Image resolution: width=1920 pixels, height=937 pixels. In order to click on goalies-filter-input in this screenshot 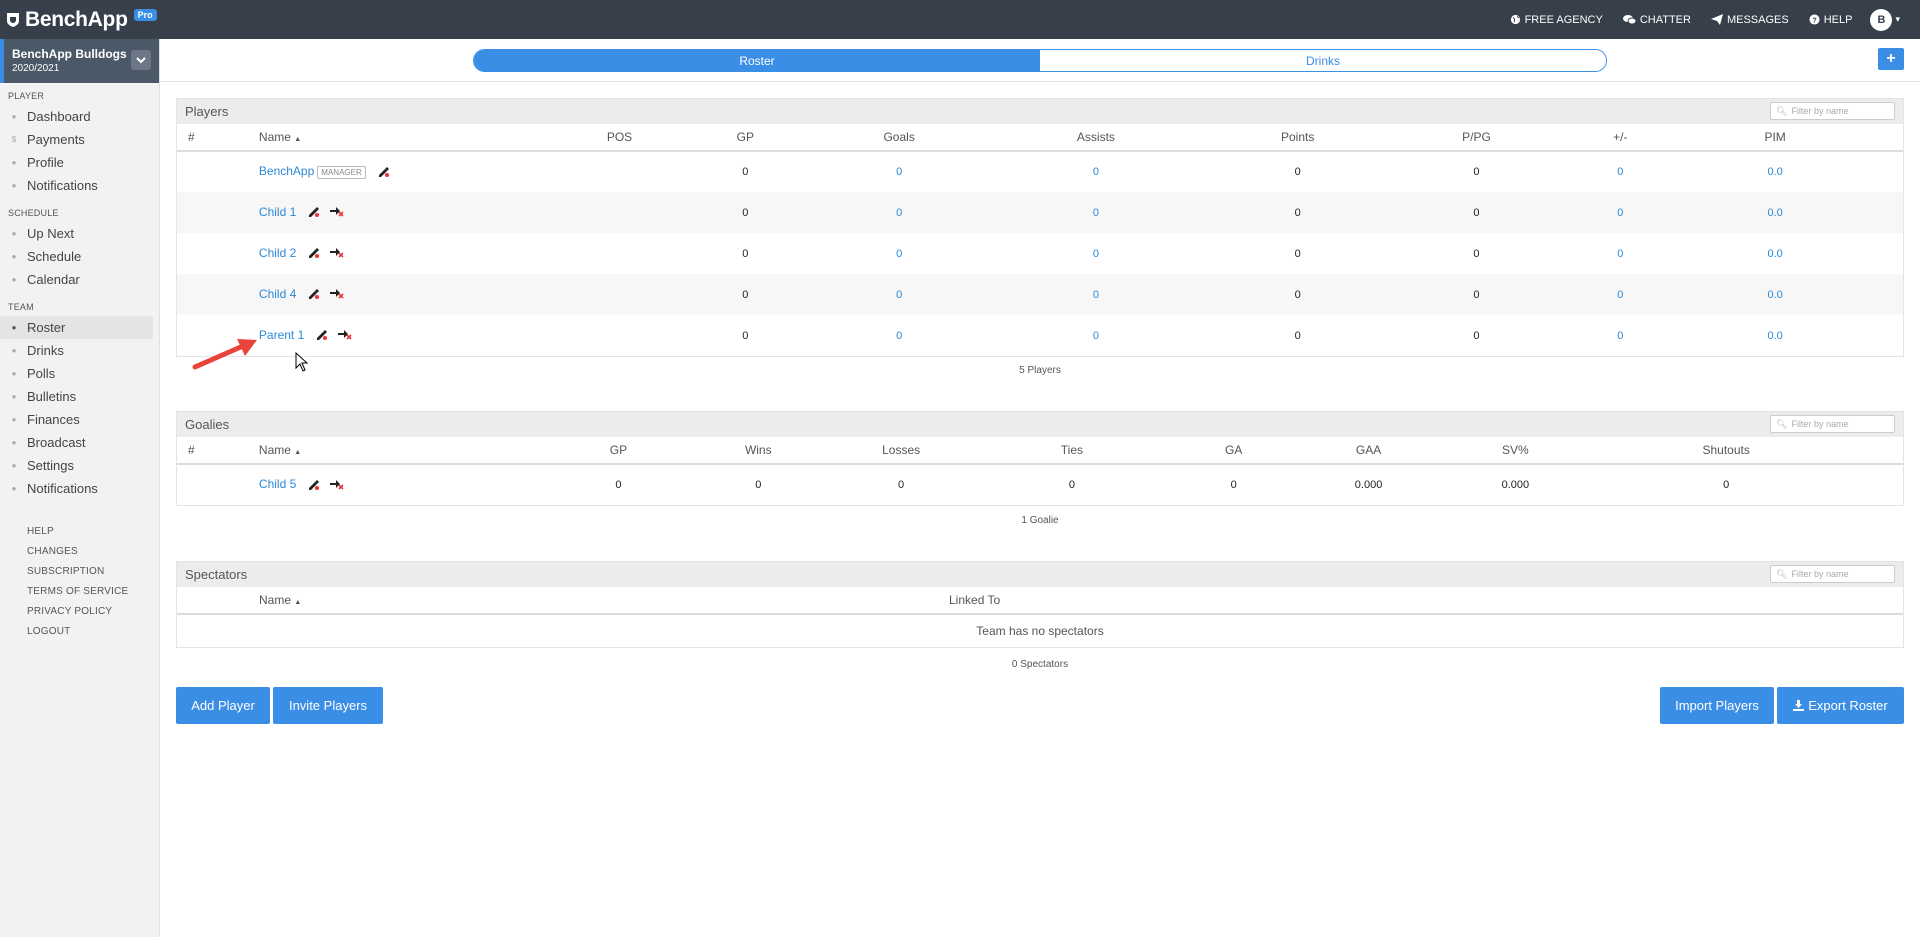, I will do `click(1841, 424)`.